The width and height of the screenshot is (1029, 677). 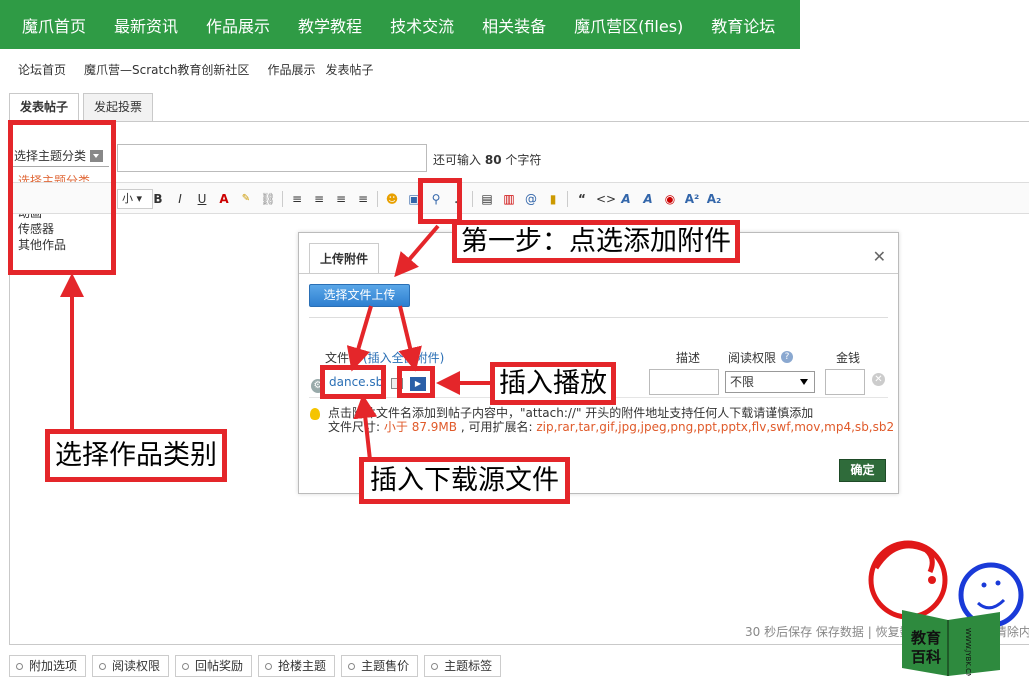 I want to click on annotation-box-category, so click(x=62, y=197).